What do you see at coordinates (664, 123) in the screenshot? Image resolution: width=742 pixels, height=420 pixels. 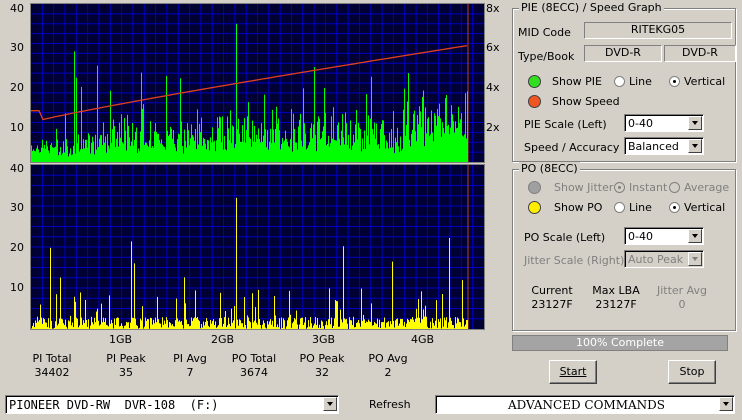 I see `pie-scale-select: 0-40` at bounding box center [664, 123].